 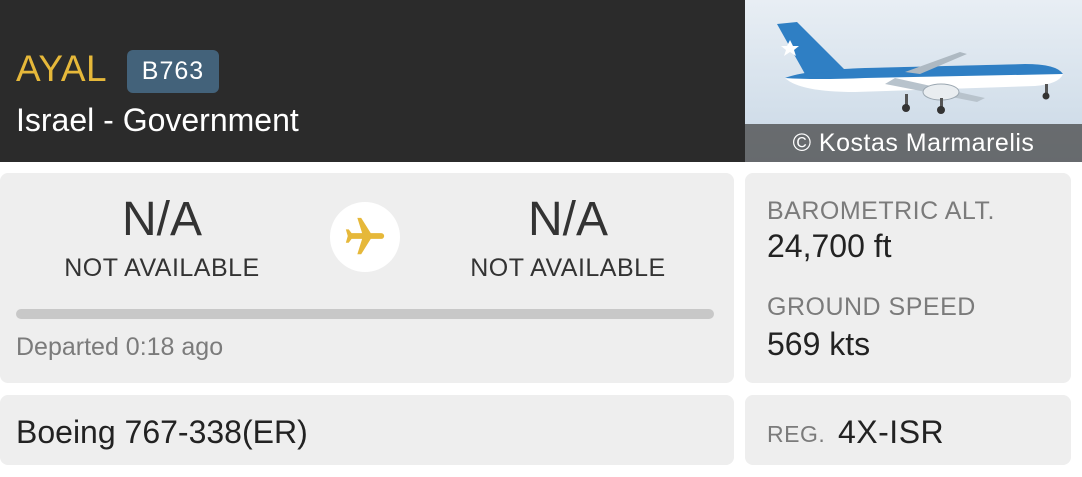 What do you see at coordinates (829, 246) in the screenshot?
I see `altitude-value: 24,700 ft` at bounding box center [829, 246].